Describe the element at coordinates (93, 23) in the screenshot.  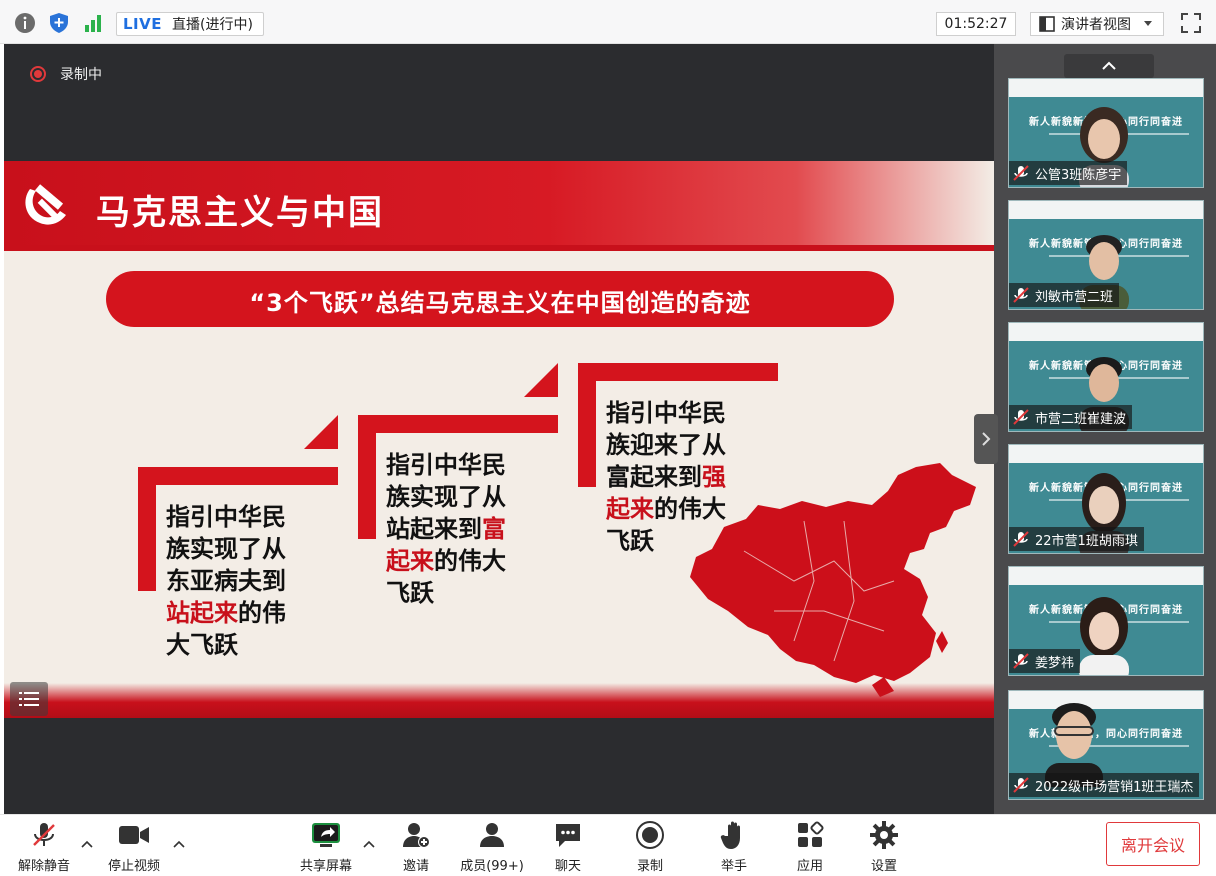
I see `signal-strength-icon` at that location.